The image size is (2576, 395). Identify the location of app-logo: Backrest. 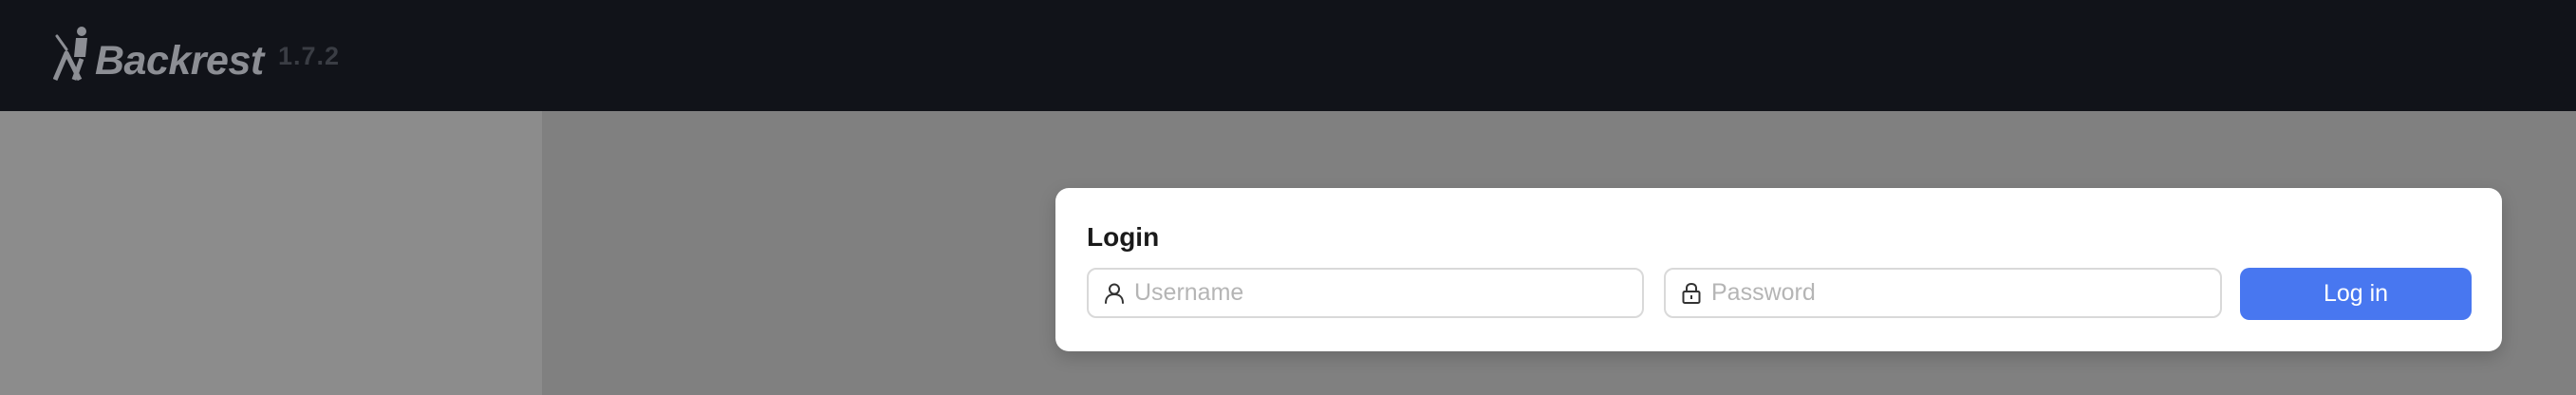
(159, 52).